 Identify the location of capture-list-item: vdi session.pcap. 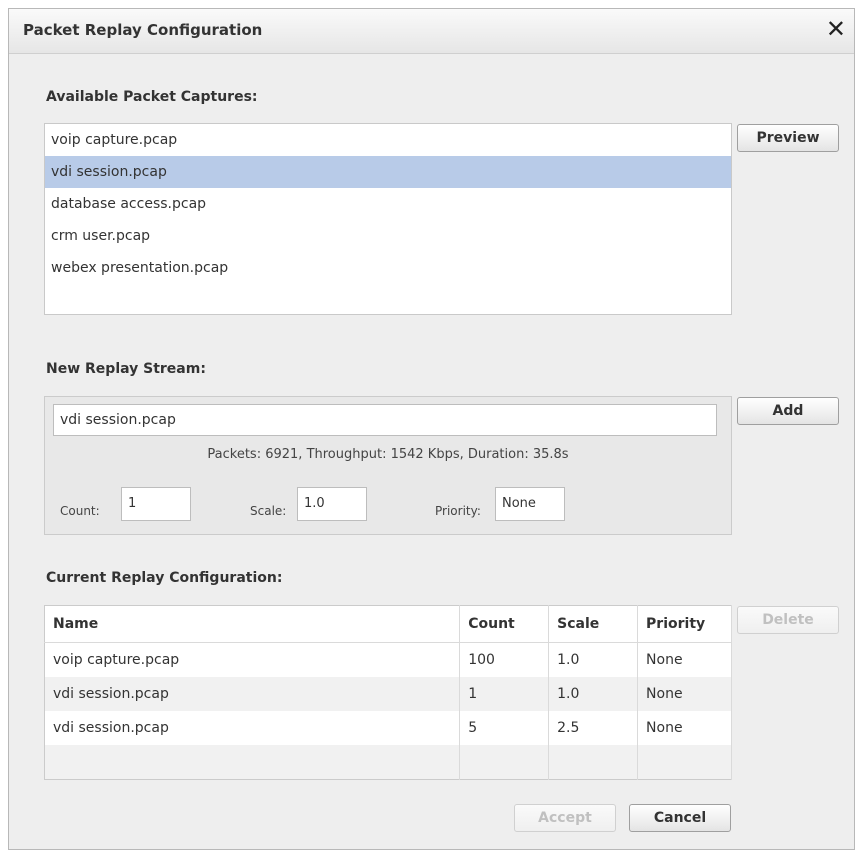
(388, 172).